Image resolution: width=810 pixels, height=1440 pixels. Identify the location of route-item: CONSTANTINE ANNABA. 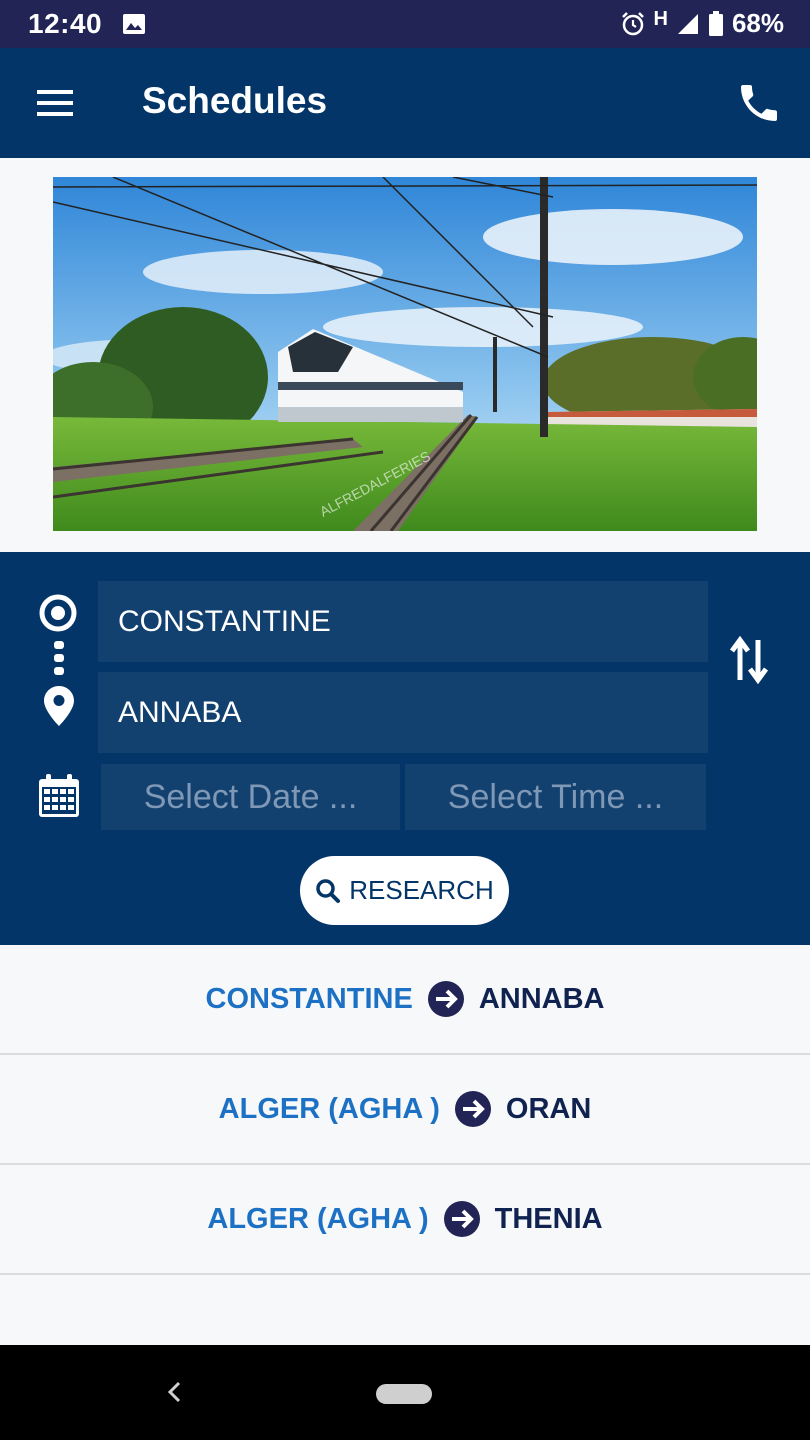
(405, 1000).